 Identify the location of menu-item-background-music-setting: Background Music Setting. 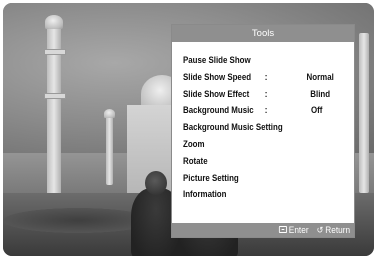
(256, 127).